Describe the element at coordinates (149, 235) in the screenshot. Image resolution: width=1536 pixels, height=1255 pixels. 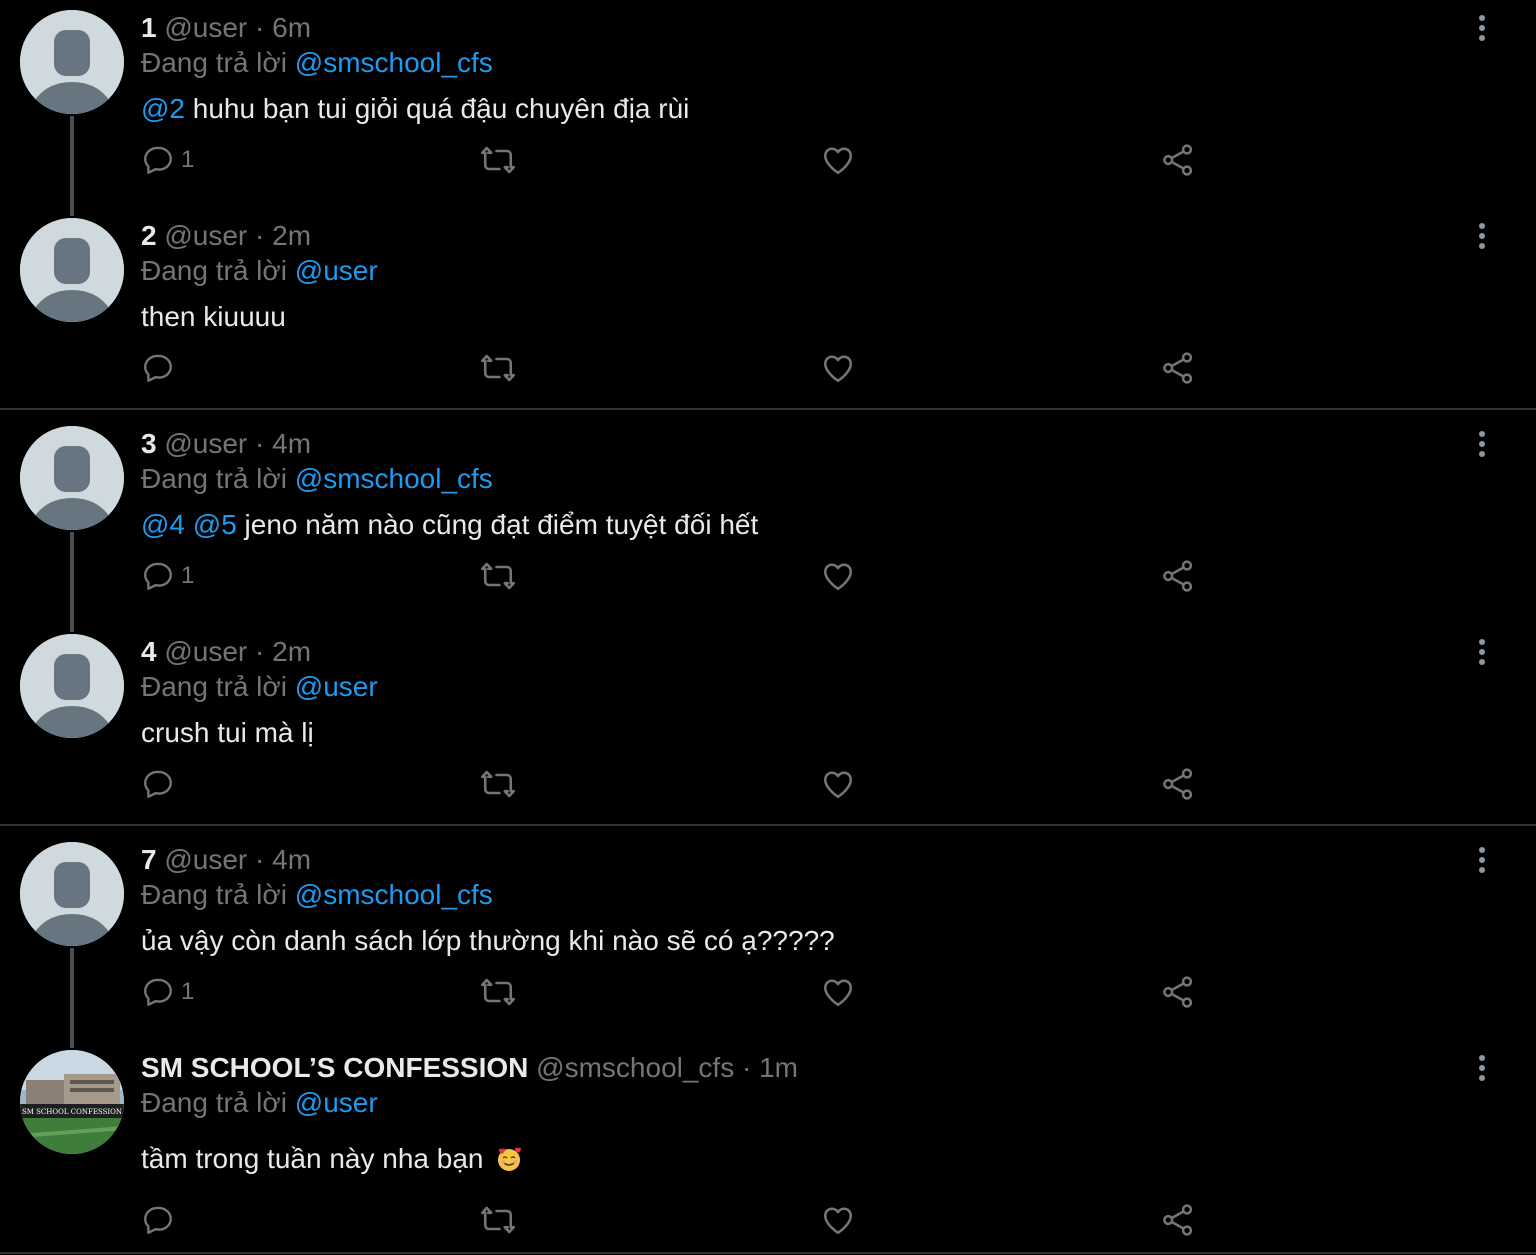
I see `display-name: 2` at that location.